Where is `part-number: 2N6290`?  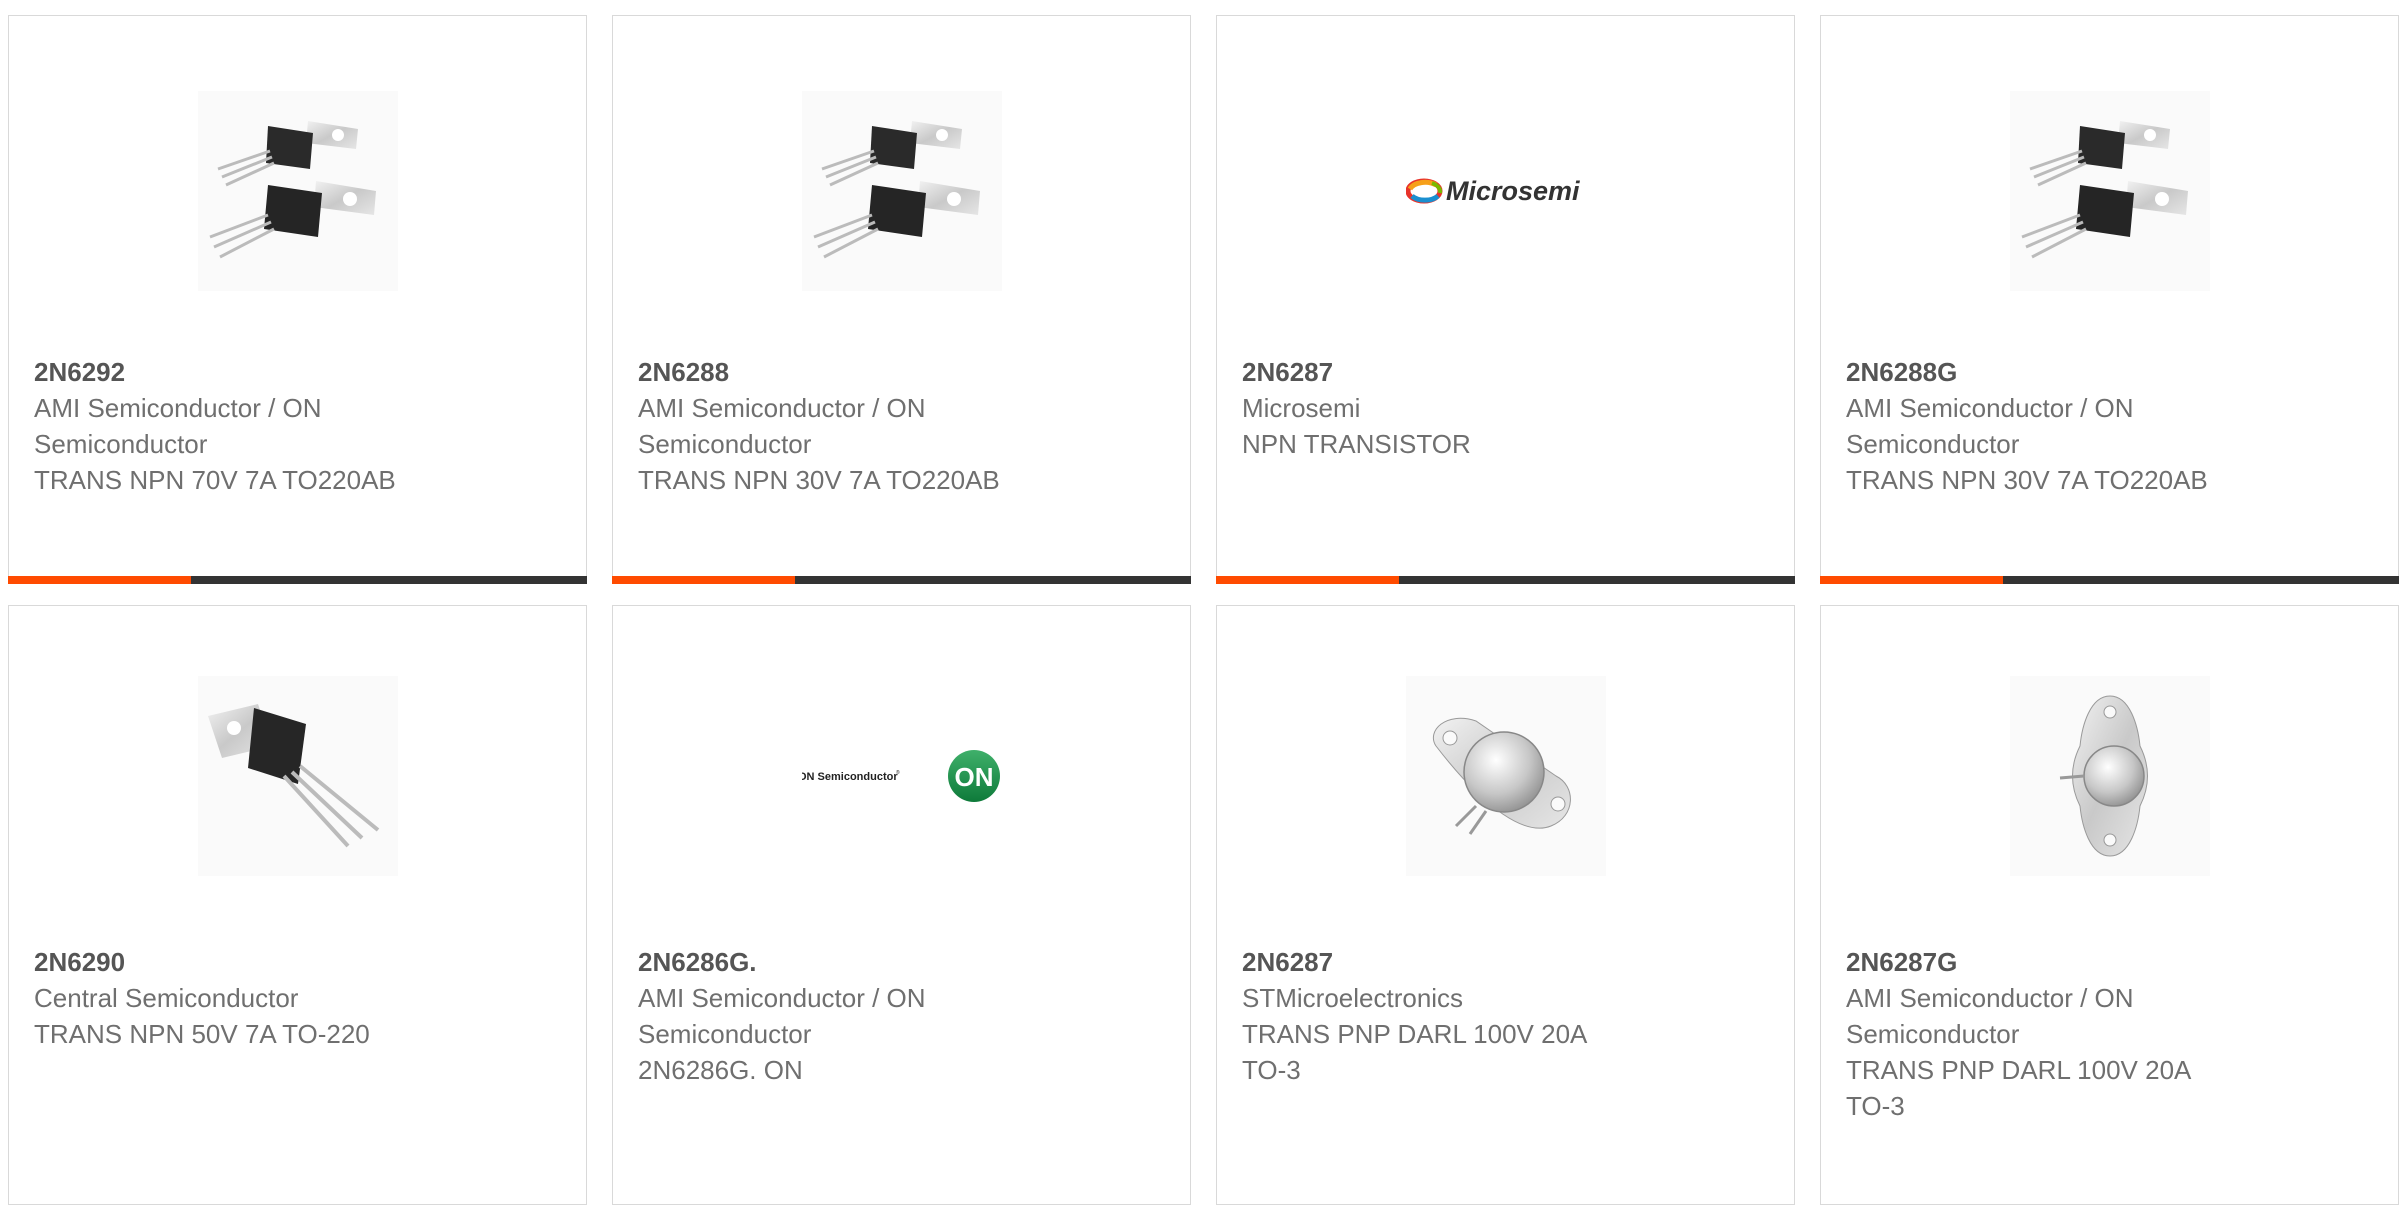 part-number: 2N6290 is located at coordinates (79, 962).